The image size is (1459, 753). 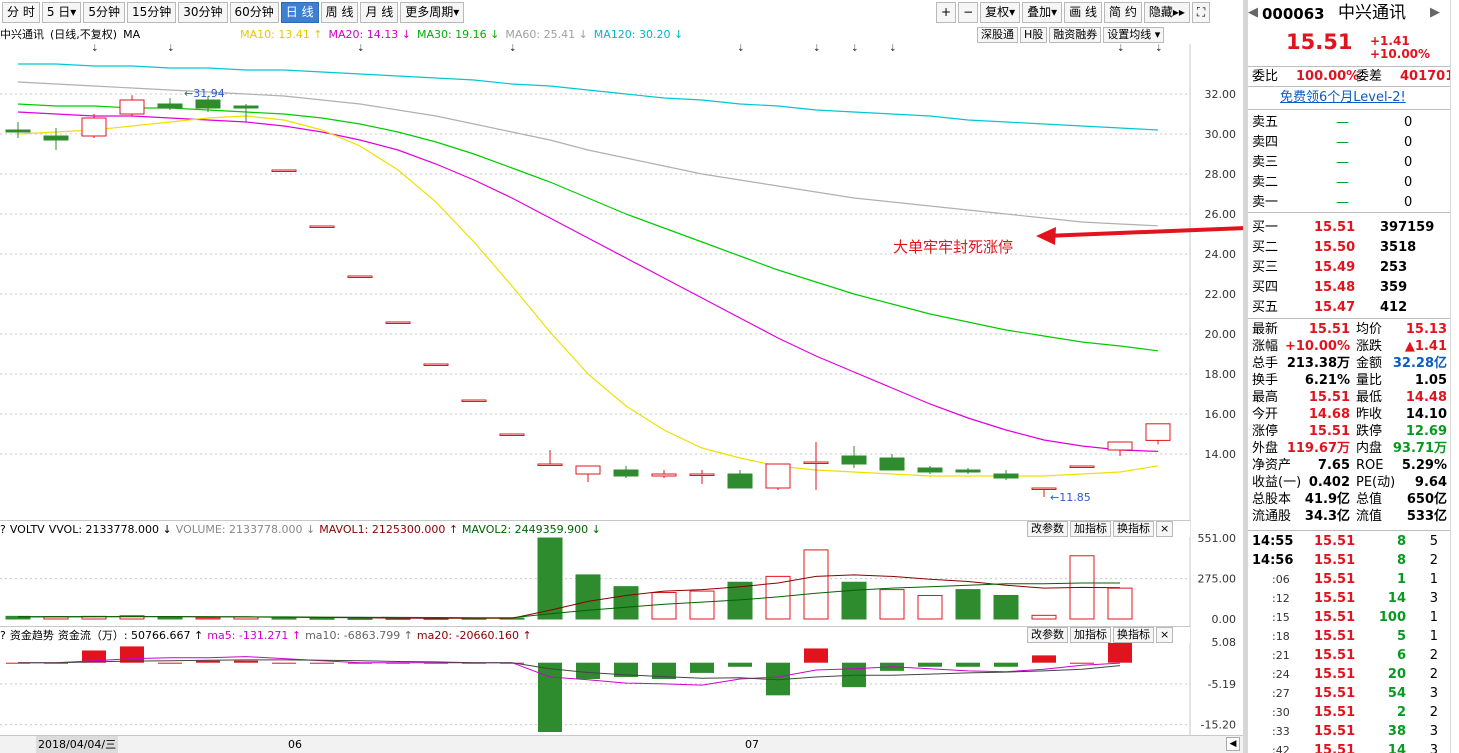 I want to click on stat-value: 15.13, so click(x=1426, y=329).